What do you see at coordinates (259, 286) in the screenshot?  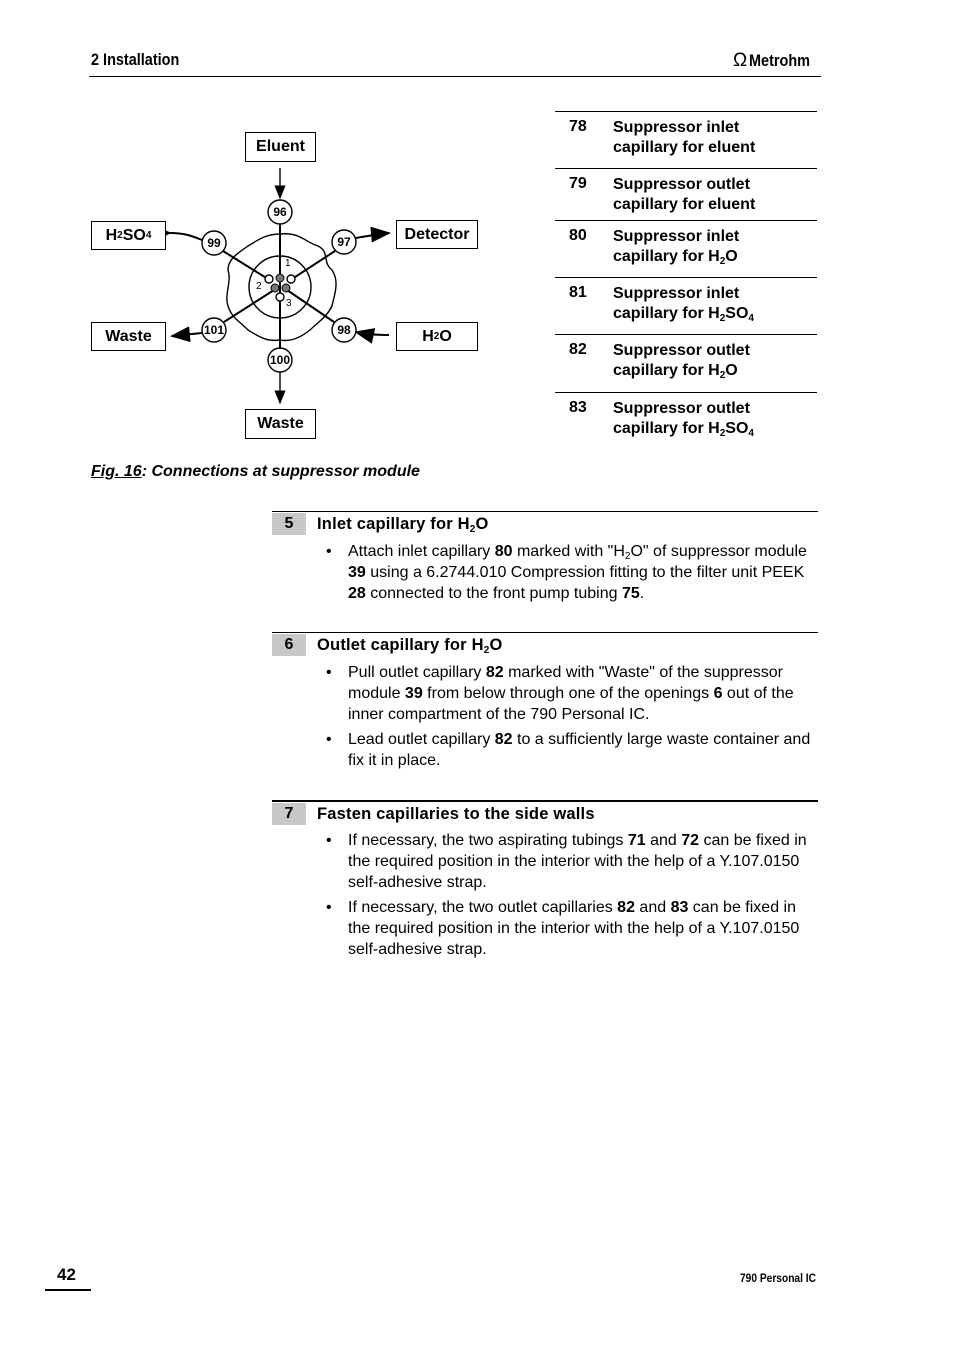 I see `port-label: 2` at bounding box center [259, 286].